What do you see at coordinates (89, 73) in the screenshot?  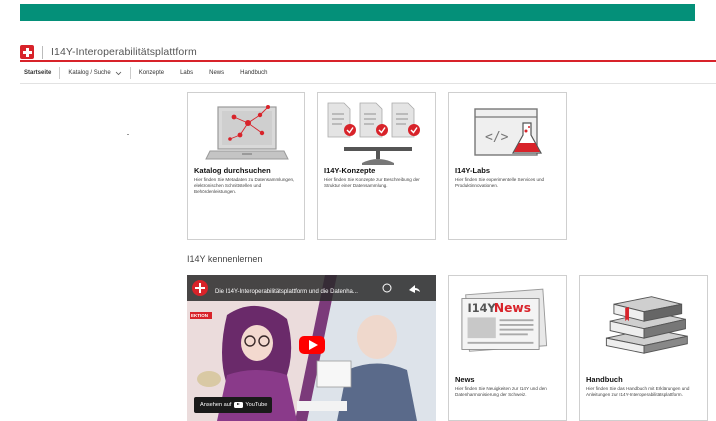 I see `nav-label: Katalog / Suche` at bounding box center [89, 73].